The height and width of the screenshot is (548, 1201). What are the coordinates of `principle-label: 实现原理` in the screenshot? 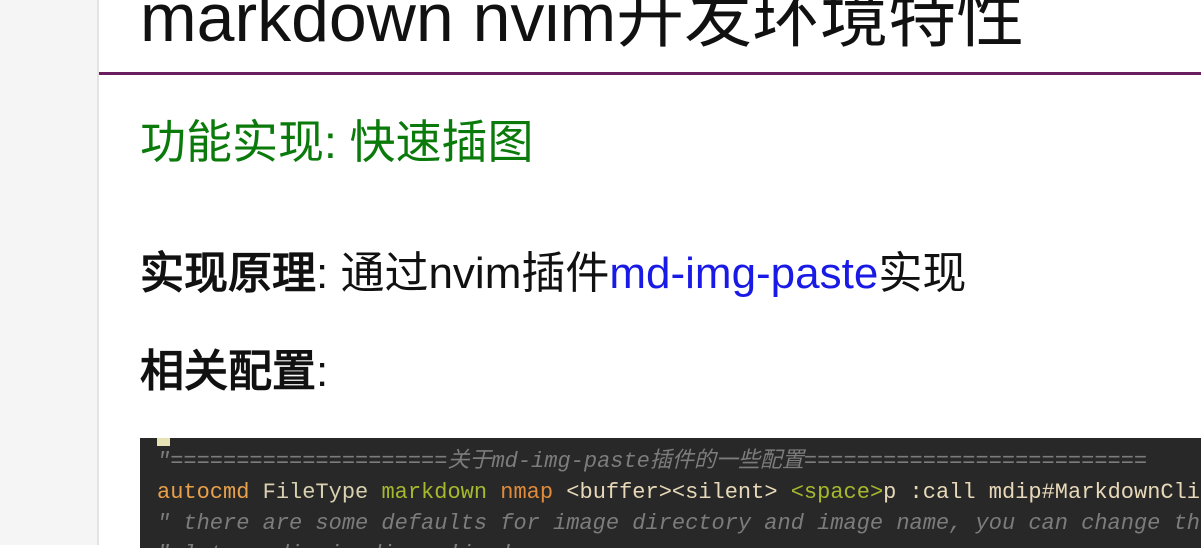 It's located at (228, 273).